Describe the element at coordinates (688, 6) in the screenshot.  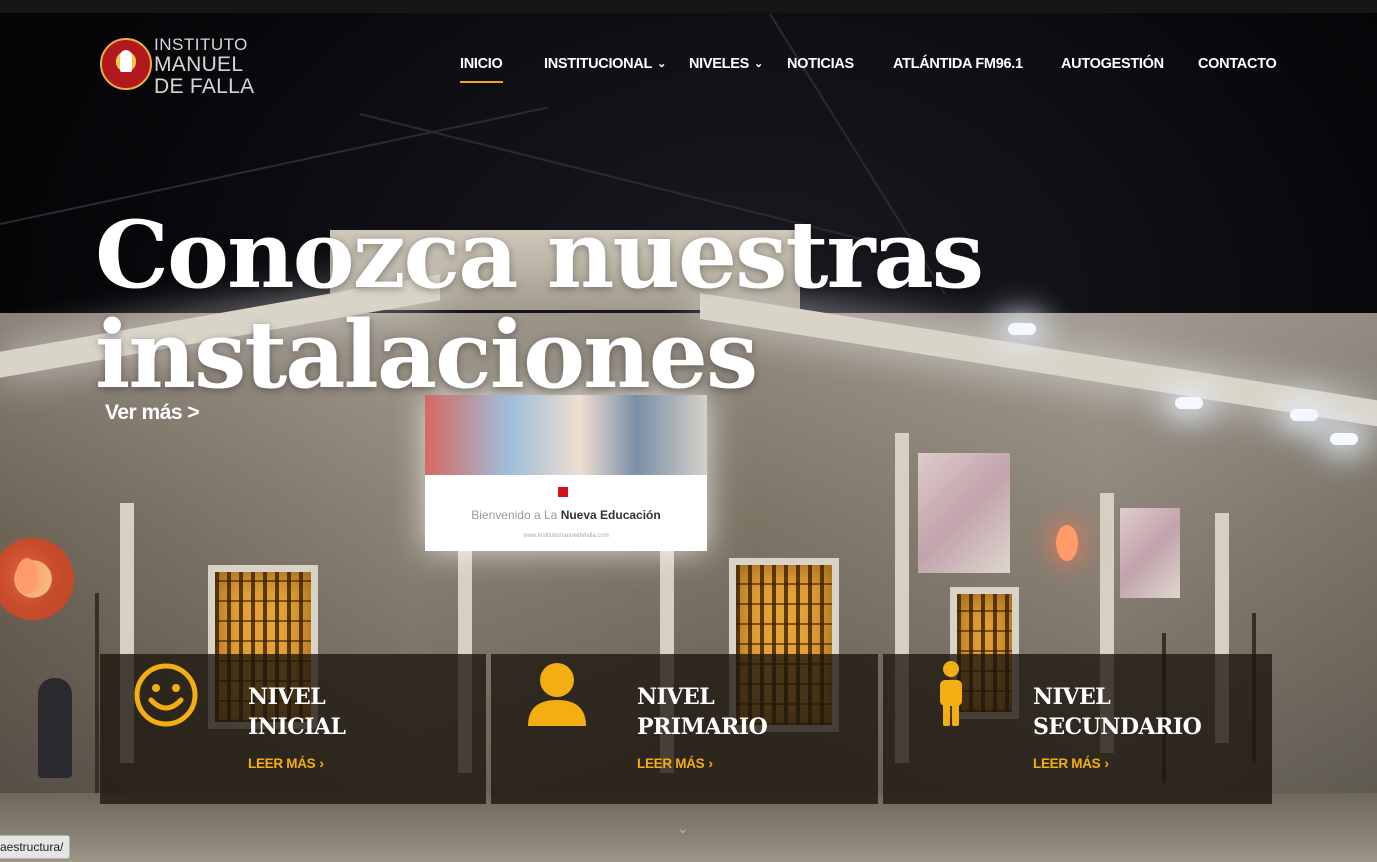
I see `browser-top-strip` at that location.